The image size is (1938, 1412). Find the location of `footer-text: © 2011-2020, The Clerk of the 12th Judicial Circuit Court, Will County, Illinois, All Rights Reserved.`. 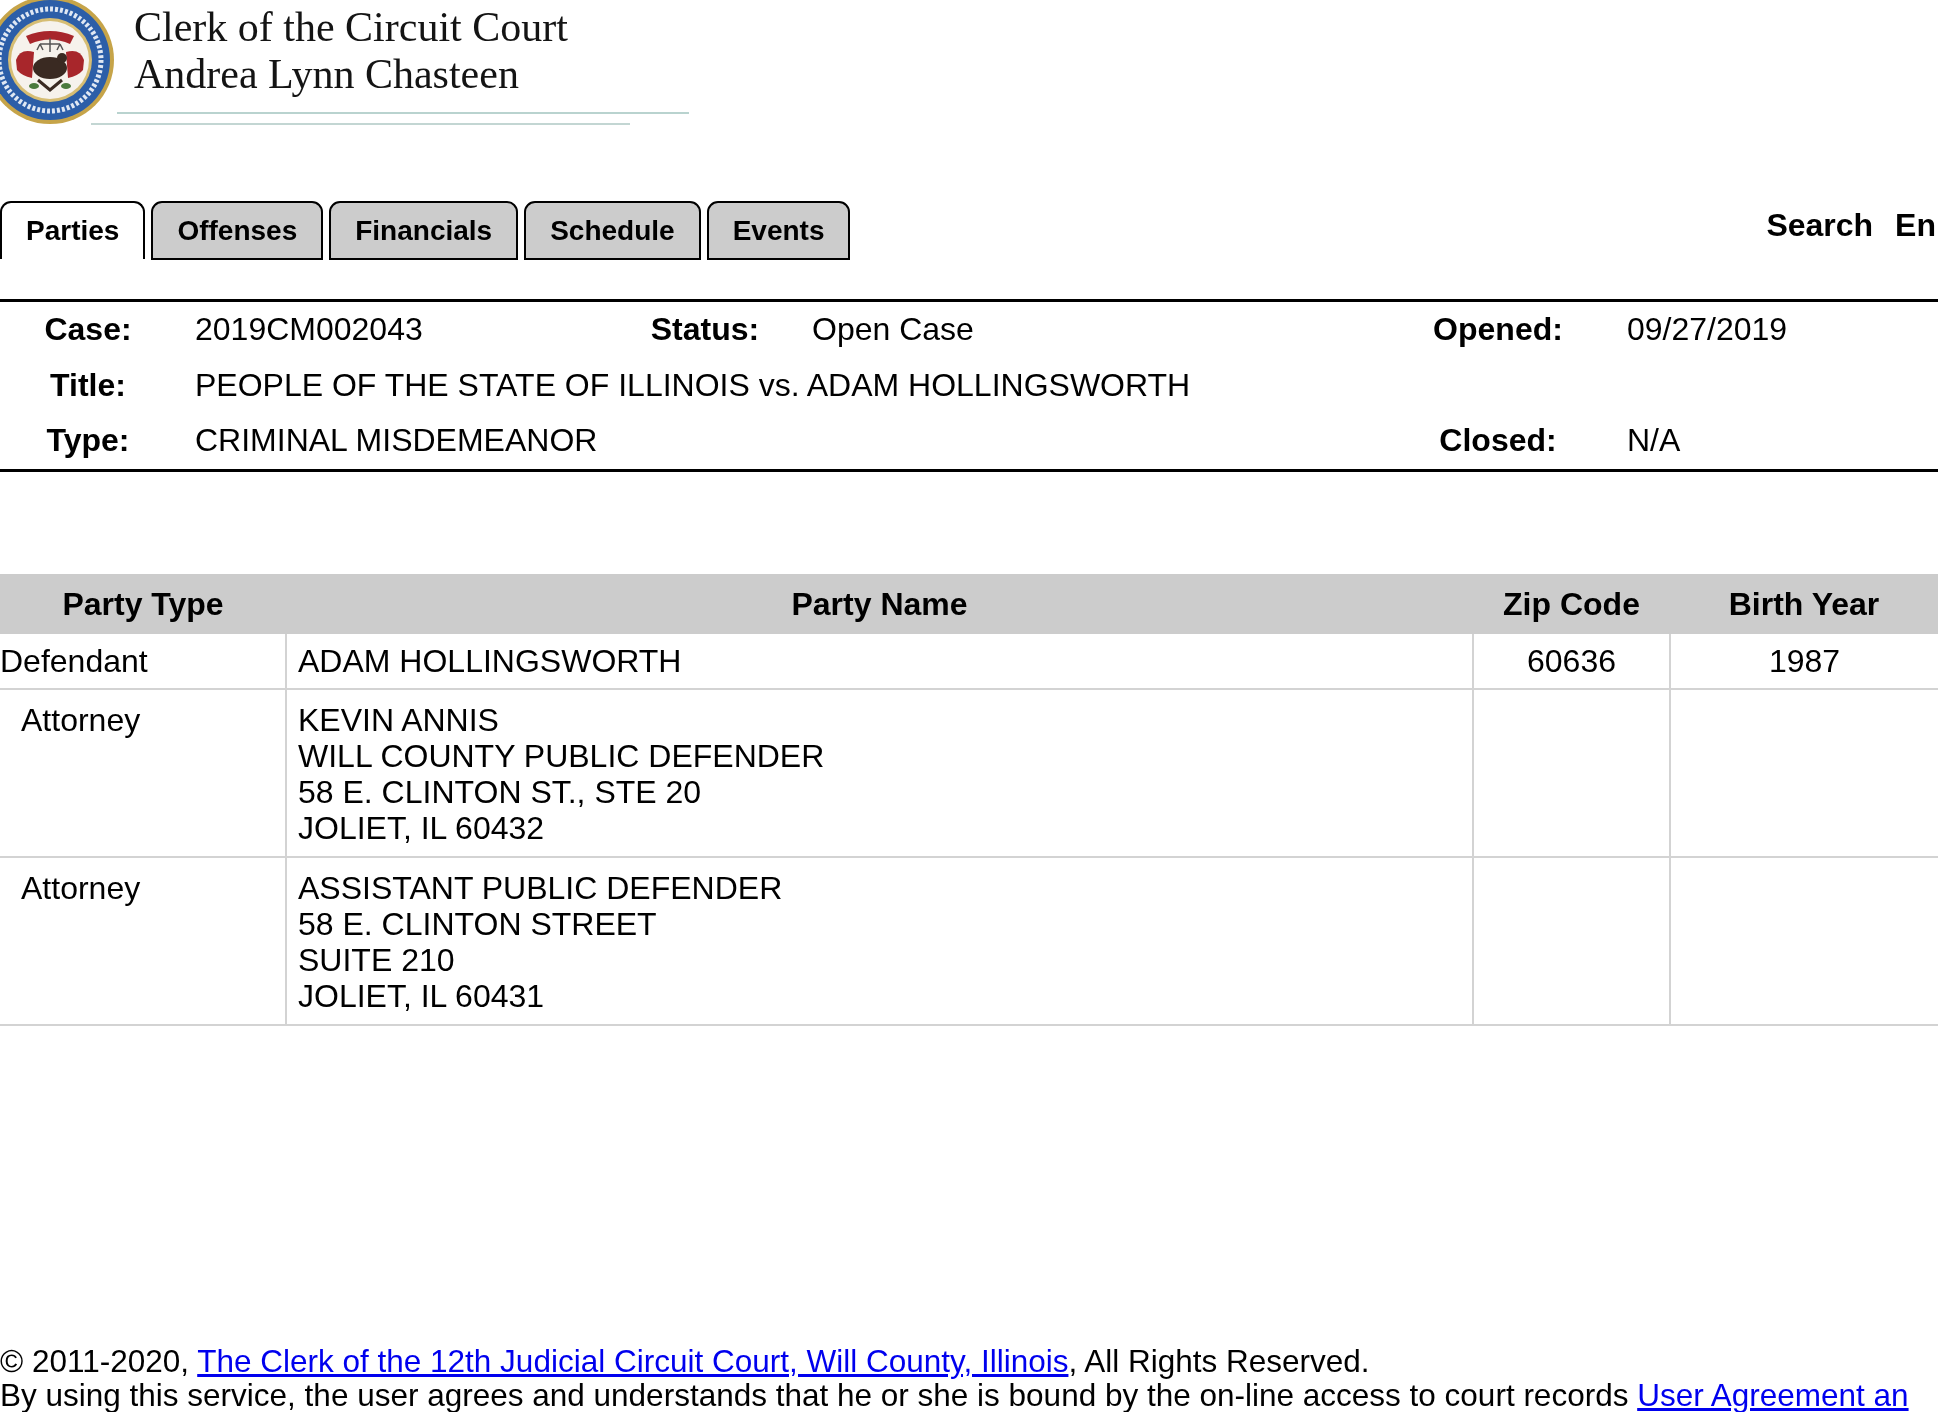

footer-text: © 2011-2020, The Clerk of the 12th Judicial Circuit Court, Will County, Illinois, All Rights Reserved. is located at coordinates (685, 1361).